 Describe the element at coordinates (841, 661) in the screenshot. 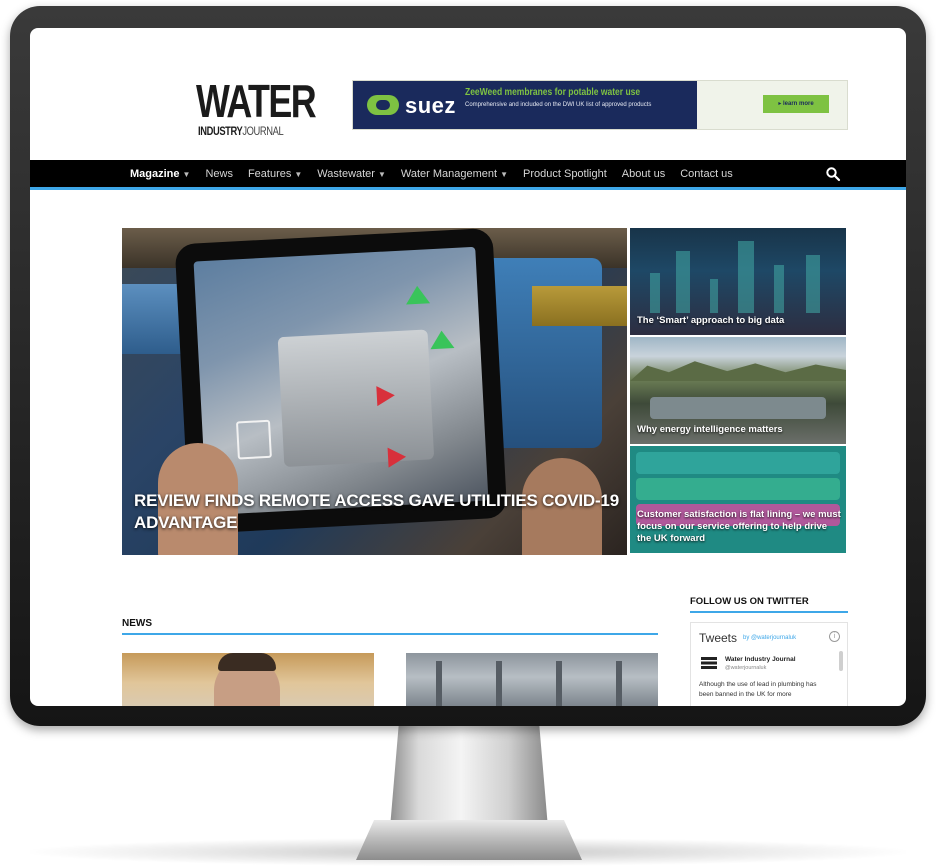

I see `widget-scrollbar` at that location.